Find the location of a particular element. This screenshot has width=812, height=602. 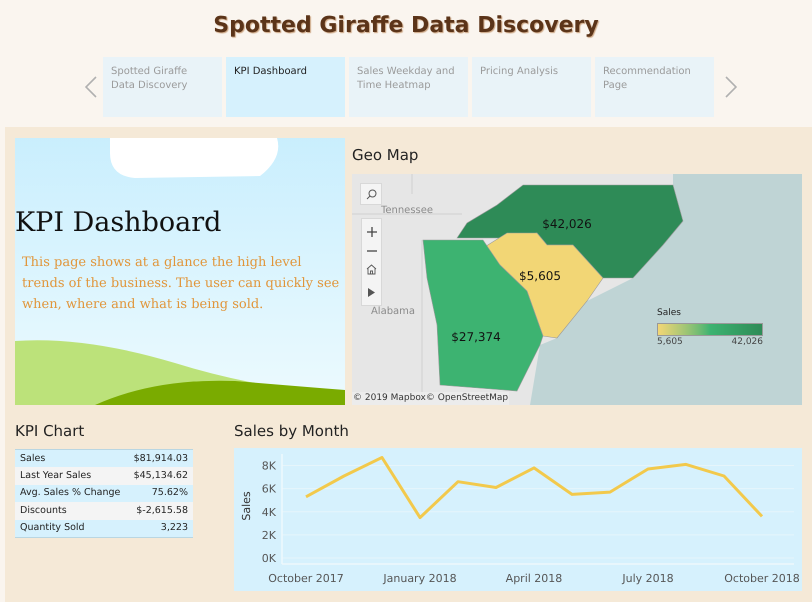

state-value-label: $27,374 is located at coordinates (476, 337).